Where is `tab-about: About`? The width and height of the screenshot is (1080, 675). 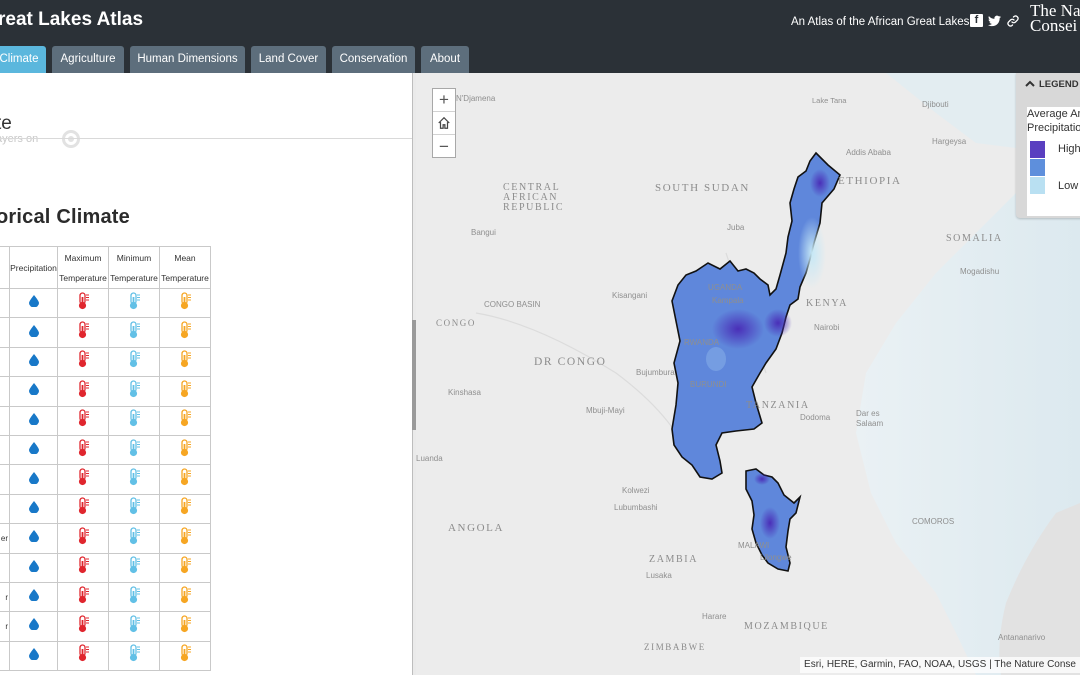
tab-about: About is located at coordinates (445, 59).